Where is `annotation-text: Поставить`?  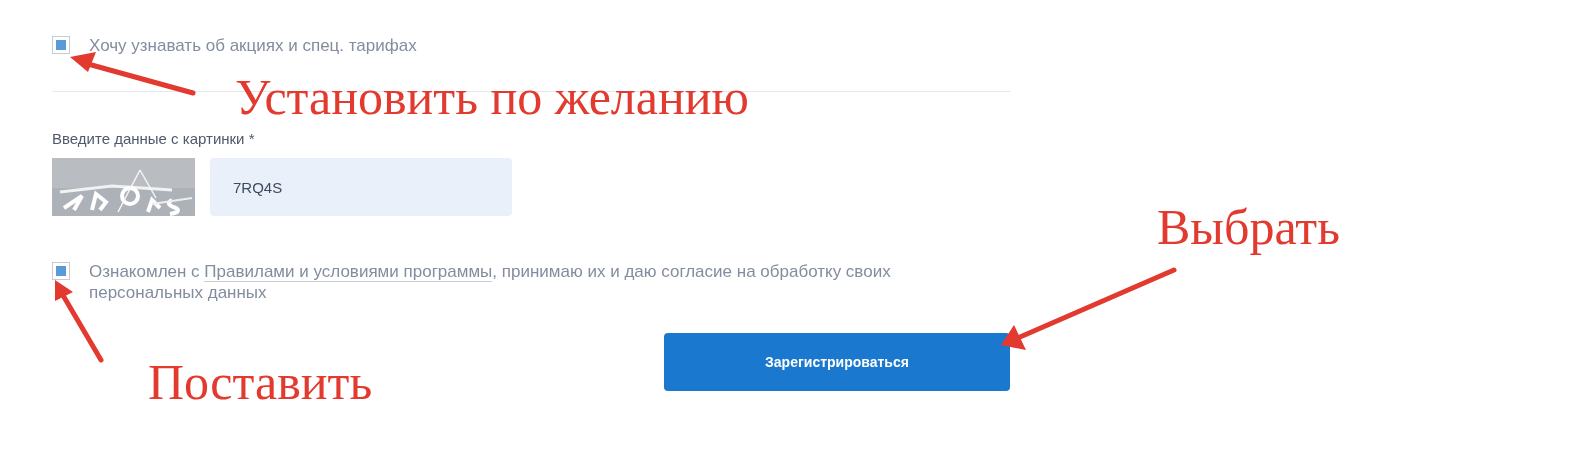
annotation-text: Поставить is located at coordinates (260, 382).